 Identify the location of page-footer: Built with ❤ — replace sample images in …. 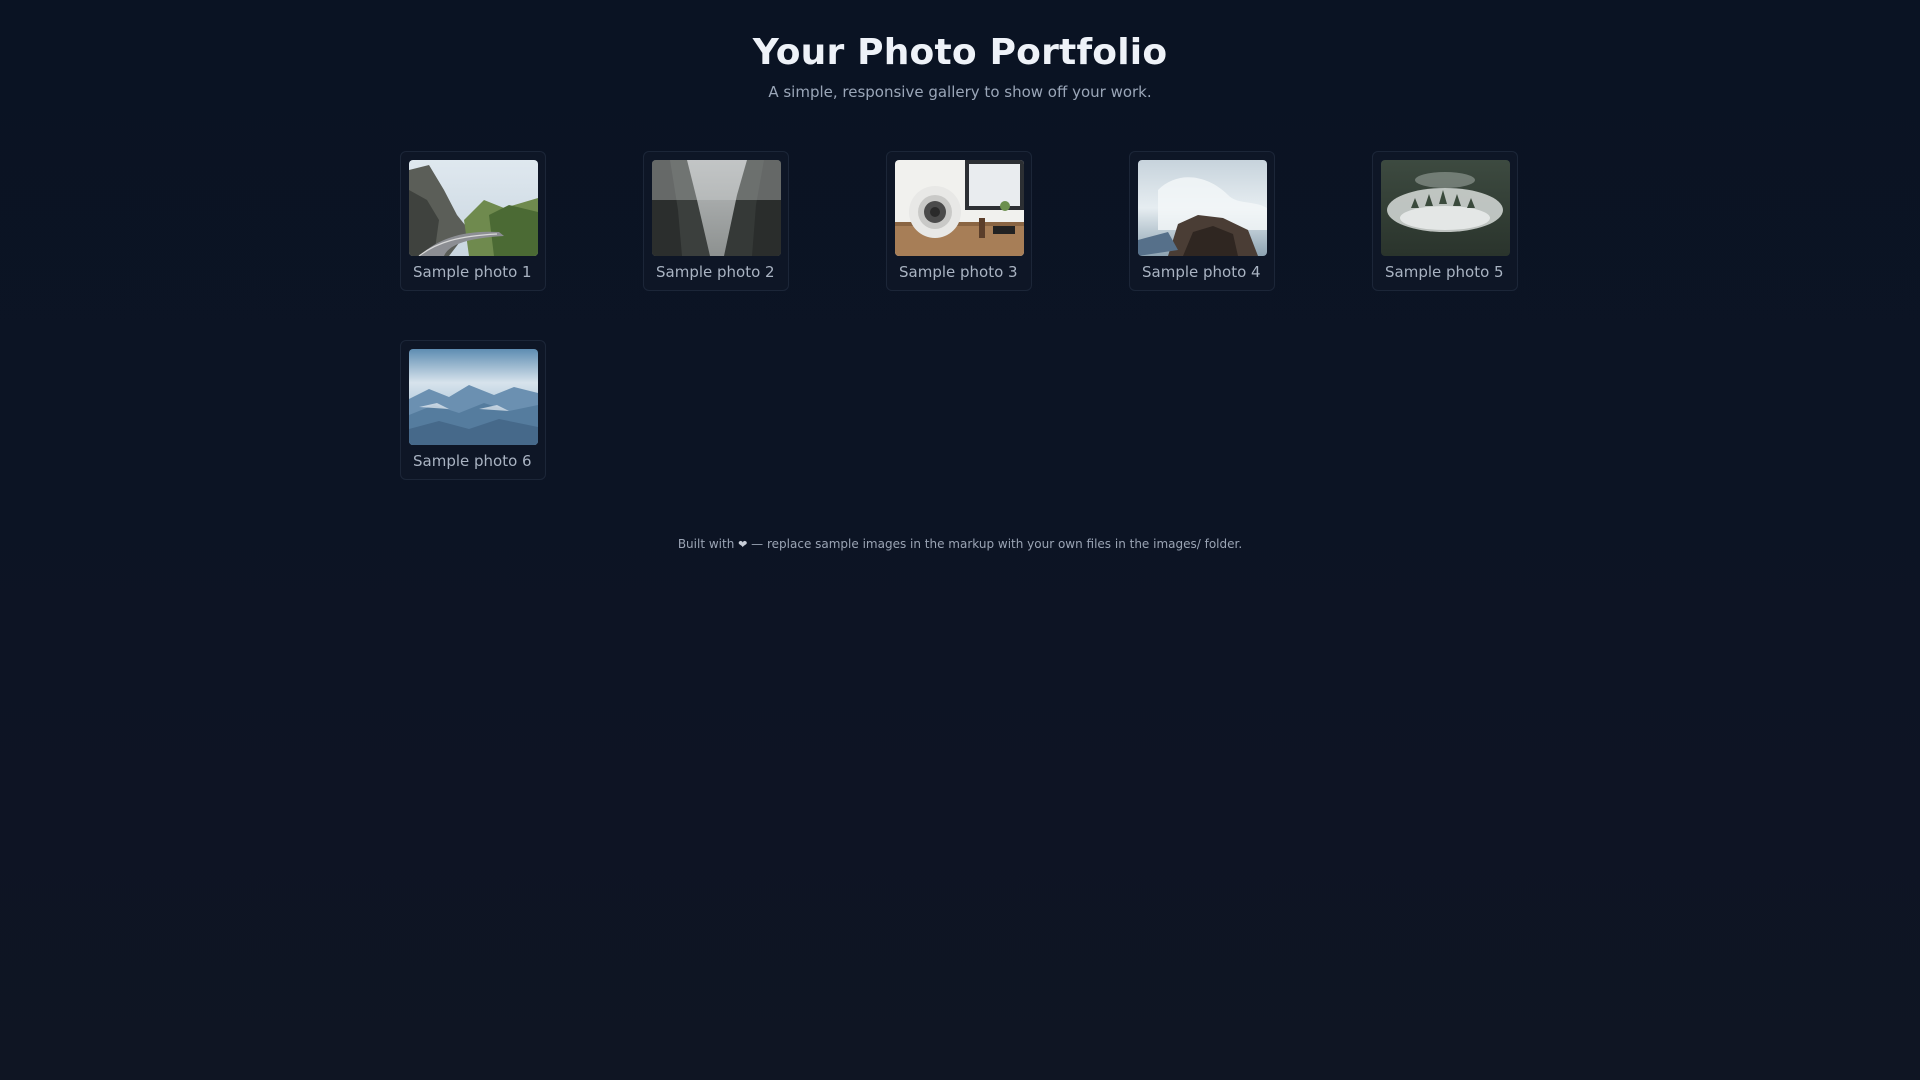
(960, 544).